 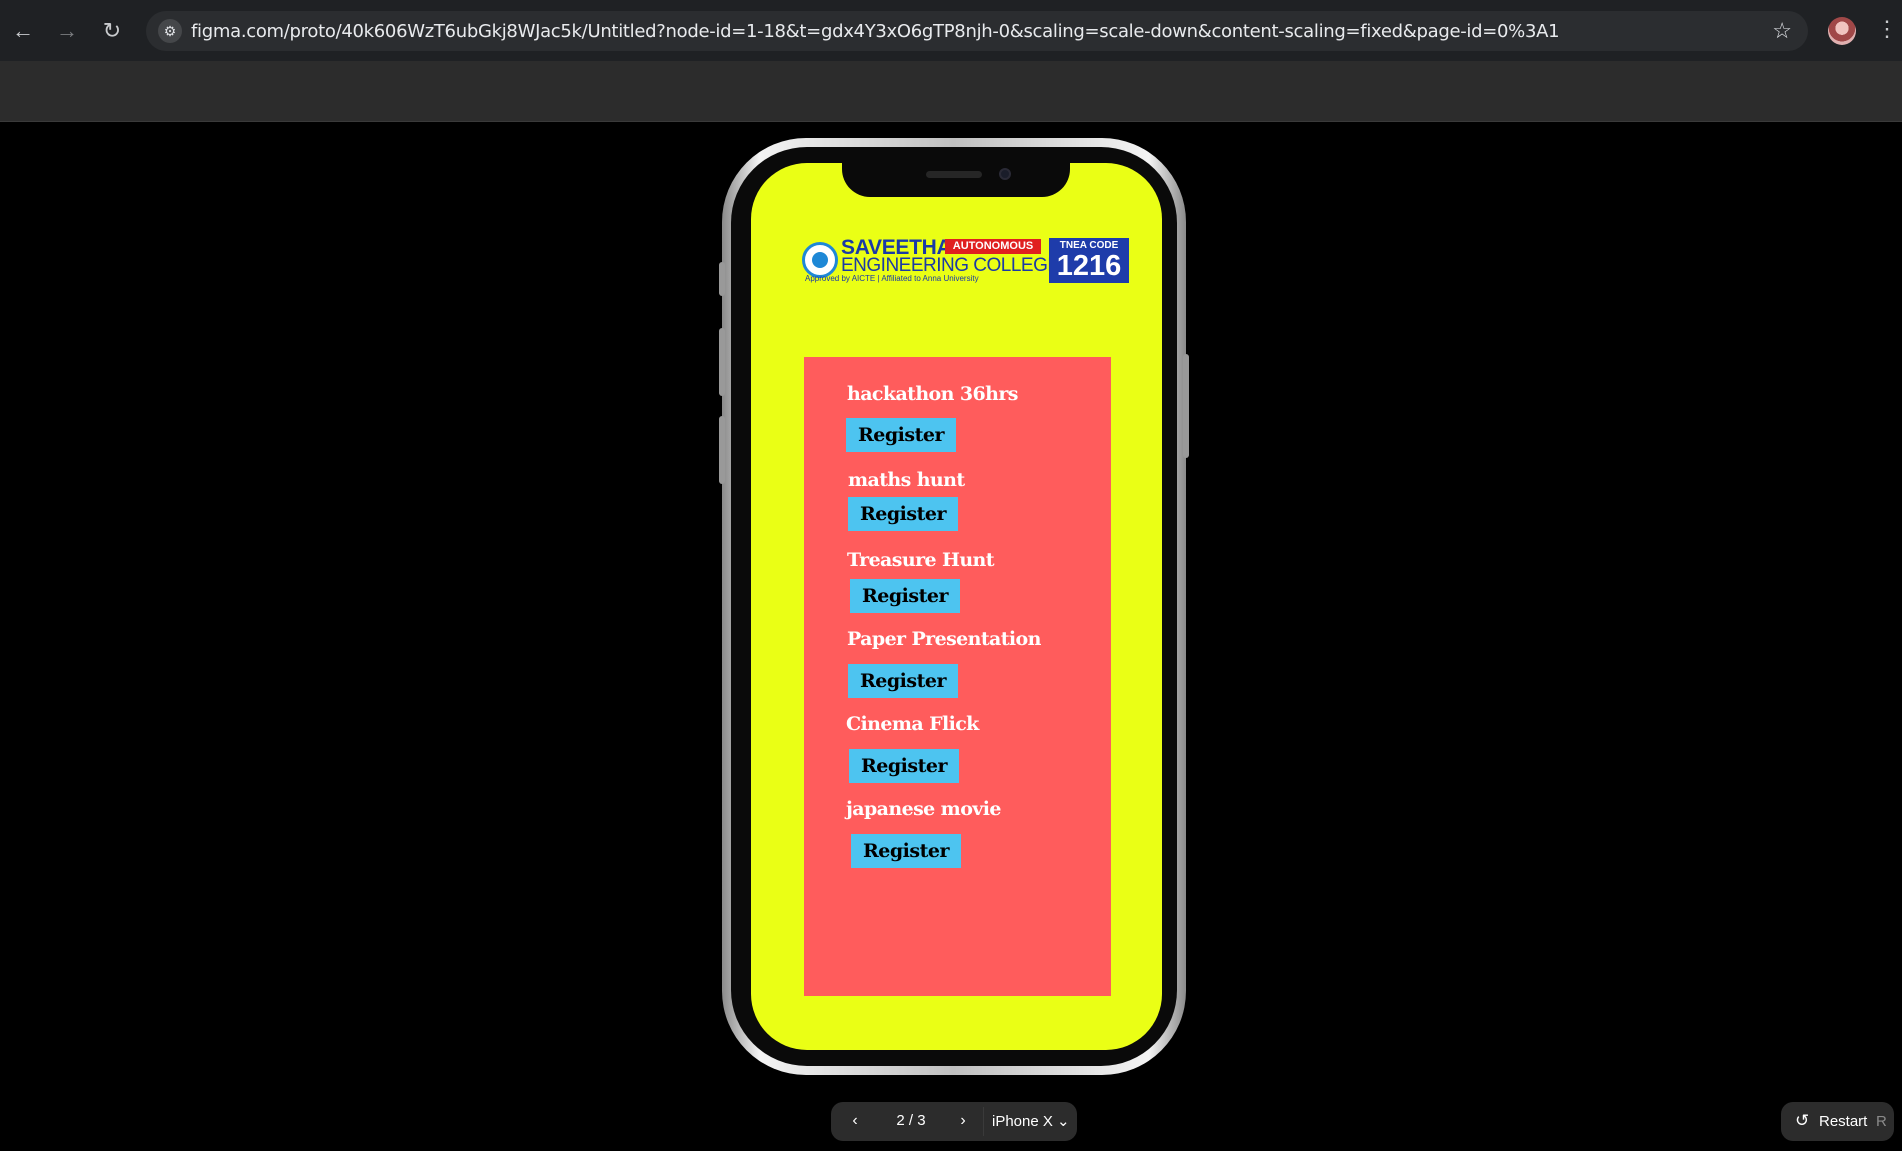 What do you see at coordinates (921, 560) in the screenshot?
I see `event-title-treasure-hunt: Treasure Hunt` at bounding box center [921, 560].